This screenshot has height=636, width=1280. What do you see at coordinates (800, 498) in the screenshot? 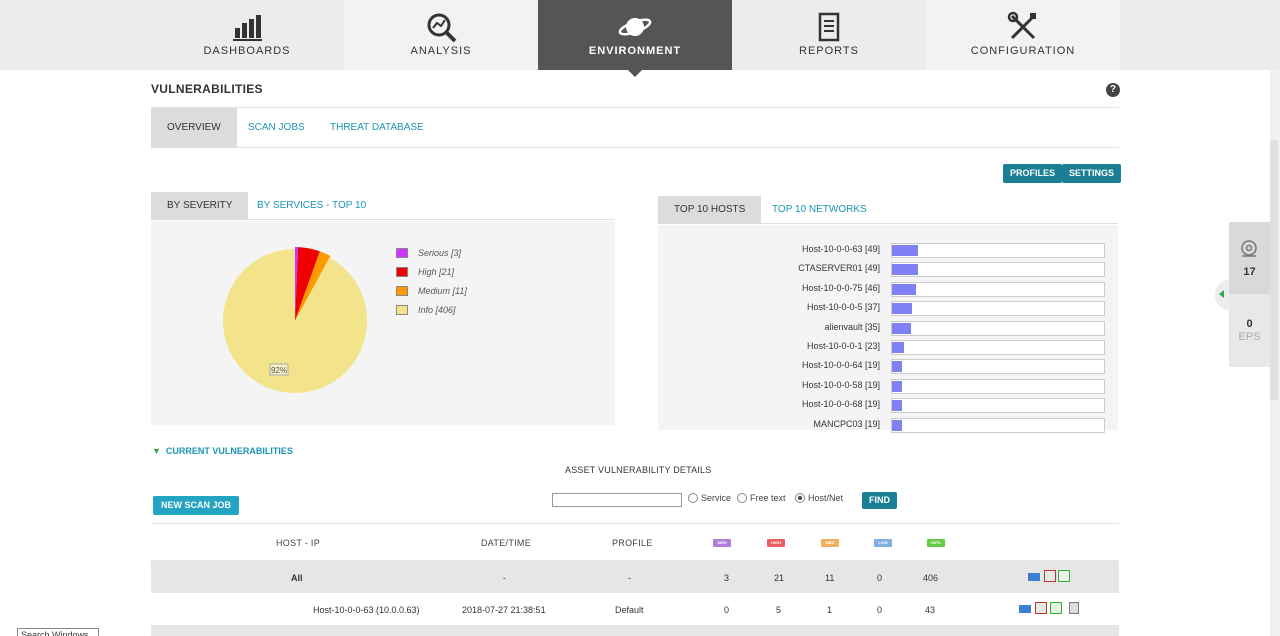
I see `radio-host-net` at bounding box center [800, 498].